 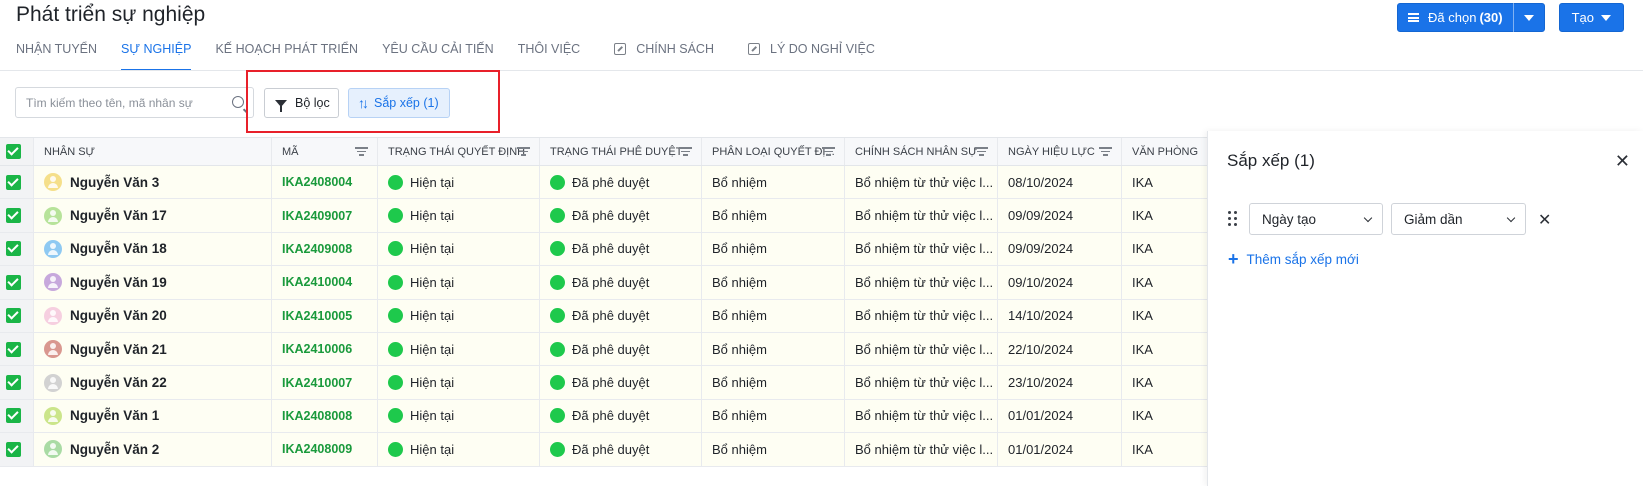 I want to click on page-title: Phát triển sự nghiệp, so click(x=111, y=14).